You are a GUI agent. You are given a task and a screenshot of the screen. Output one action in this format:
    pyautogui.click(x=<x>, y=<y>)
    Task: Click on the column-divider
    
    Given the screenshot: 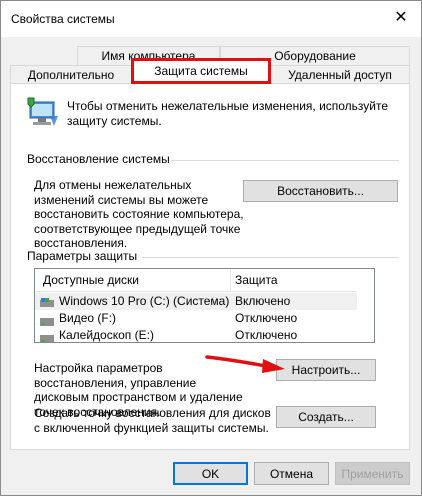 What is the action you would take?
    pyautogui.click(x=230, y=280)
    